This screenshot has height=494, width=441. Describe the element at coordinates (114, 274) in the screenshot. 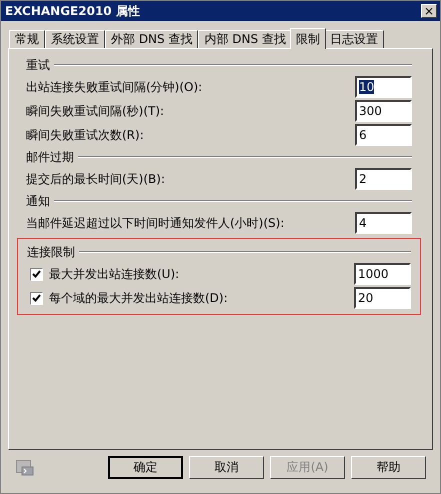

I see `field-label: 最大并发出站连接数(U):` at that location.